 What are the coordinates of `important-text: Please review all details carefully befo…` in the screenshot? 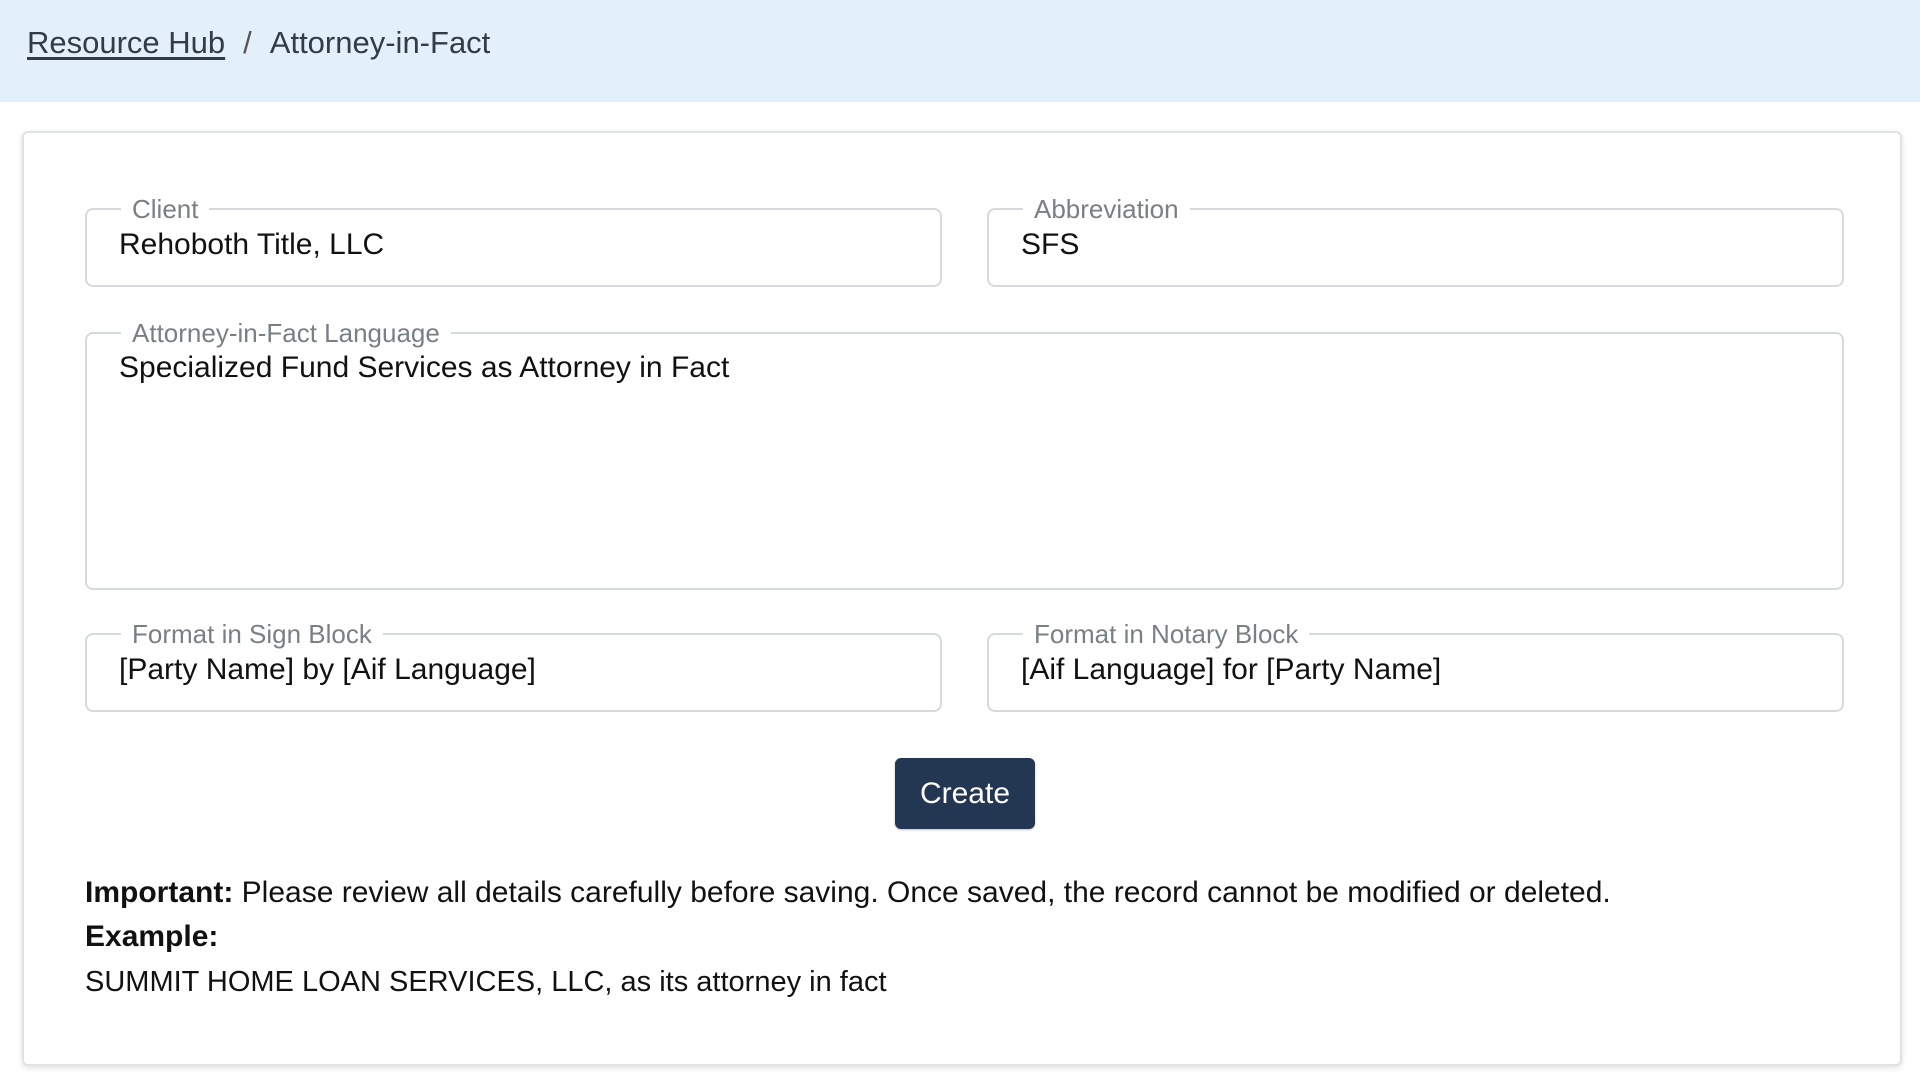 It's located at (922, 892).